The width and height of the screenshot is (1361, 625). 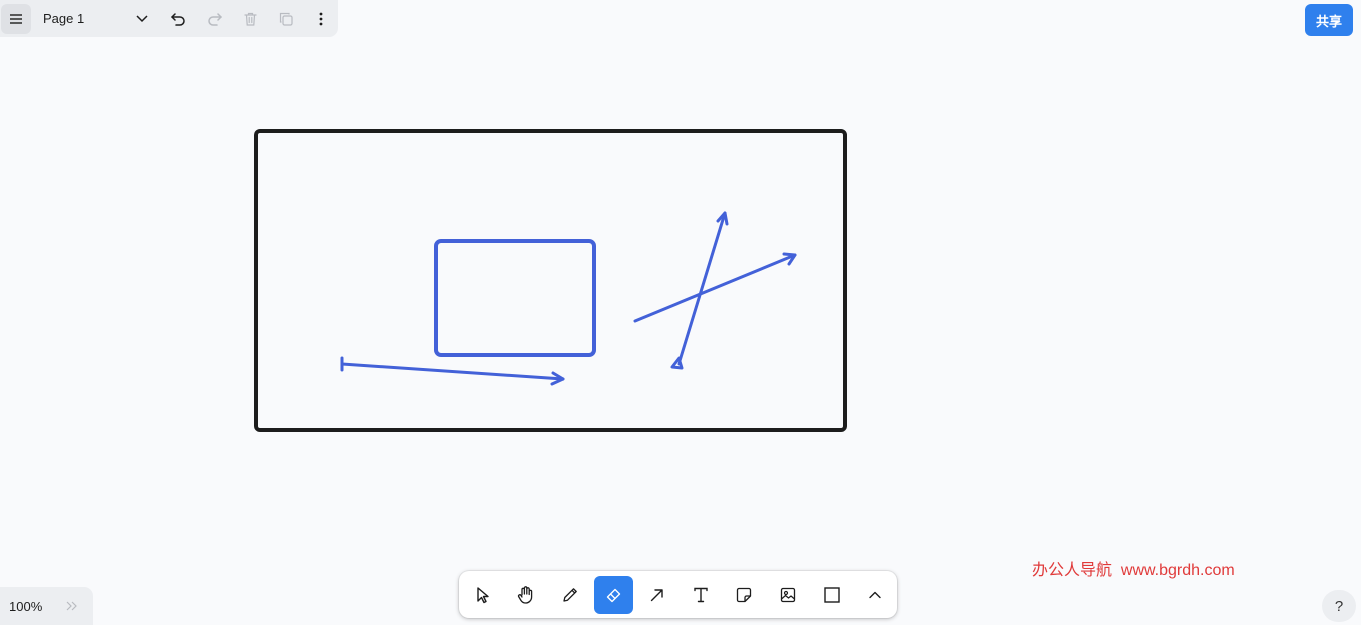 I want to click on draw-tool, so click(x=570, y=595).